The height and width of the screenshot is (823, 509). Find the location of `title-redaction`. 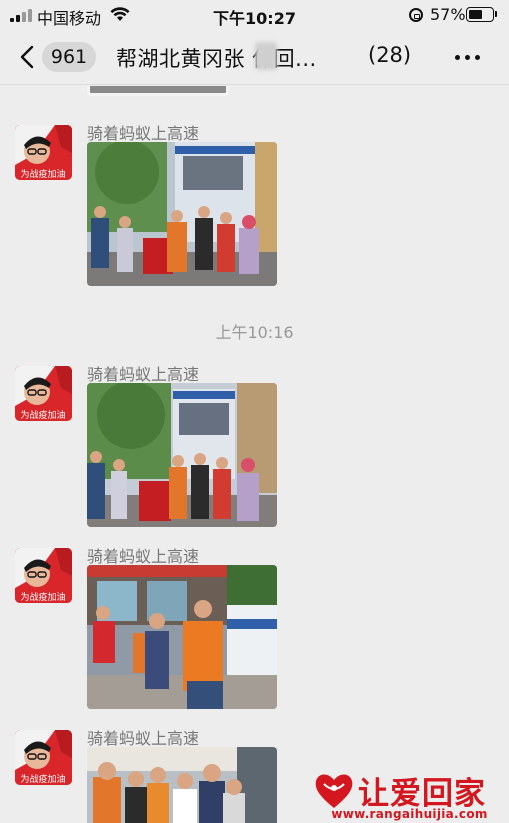

title-redaction is located at coordinates (266, 56).